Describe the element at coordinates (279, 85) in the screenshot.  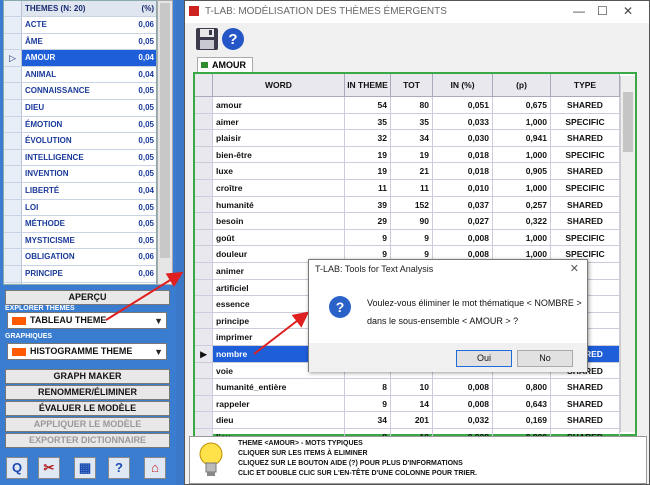
I see `column-header: WORD` at that location.